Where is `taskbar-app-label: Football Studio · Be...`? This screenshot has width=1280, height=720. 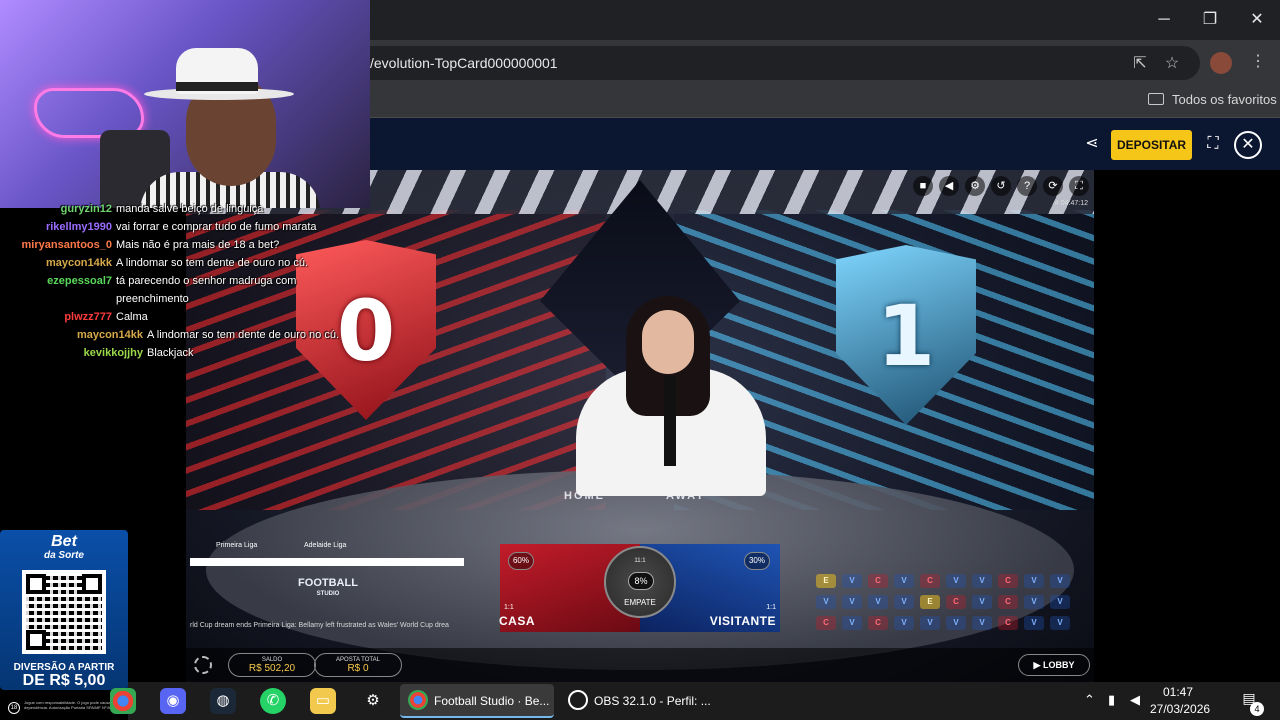
taskbar-app-label: Football Studio · Be... is located at coordinates (492, 701).